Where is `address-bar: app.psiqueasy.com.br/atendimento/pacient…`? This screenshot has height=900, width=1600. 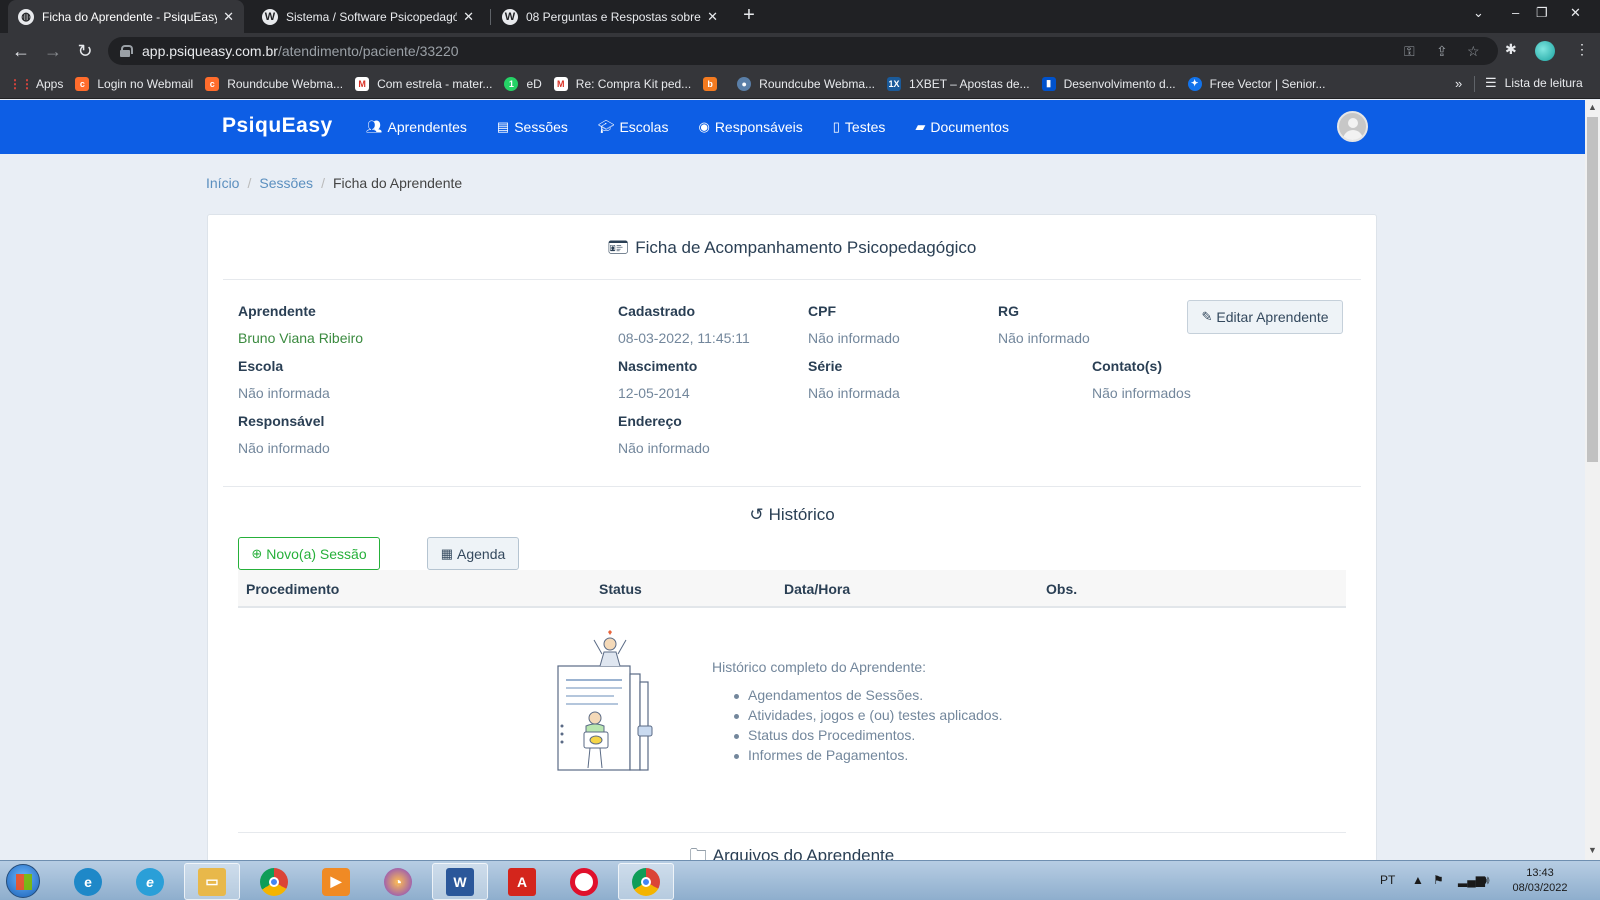 address-bar: app.psiqueasy.com.br/atendimento/pacient… is located at coordinates (803, 51).